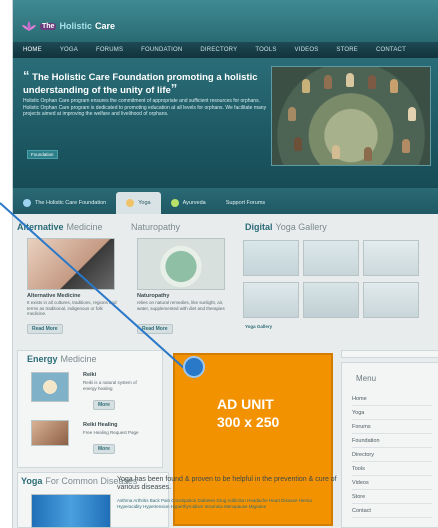 The image size is (438, 528). Describe the element at coordinates (194, 367) in the screenshot. I see `pointer-marker` at that location.